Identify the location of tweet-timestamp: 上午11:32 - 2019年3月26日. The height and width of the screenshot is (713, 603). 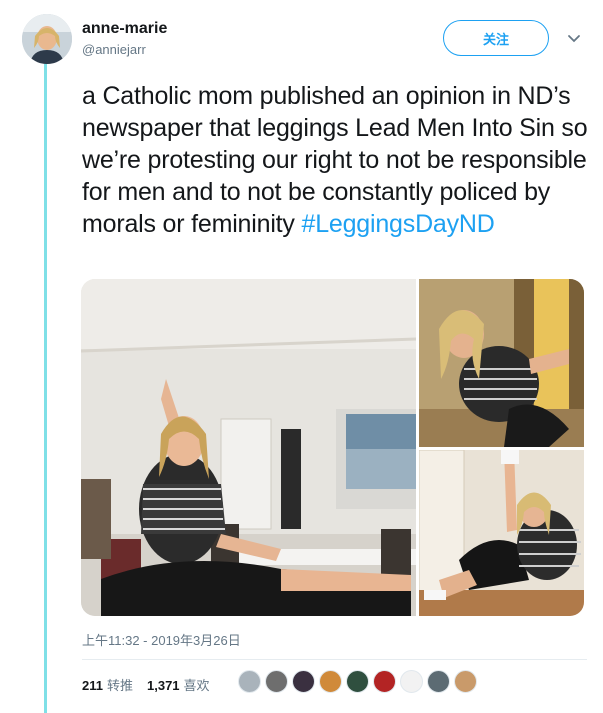
(161, 639).